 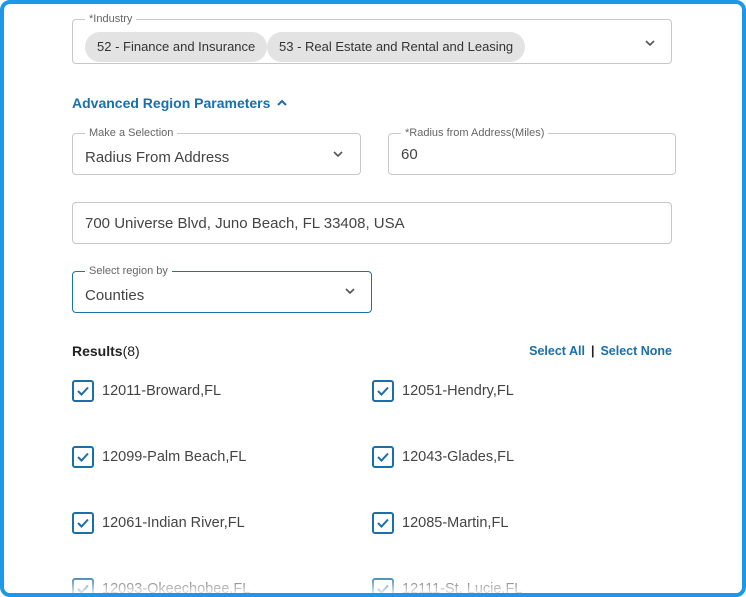 I want to click on radius-label: *Radius from Address(Miles), so click(x=475, y=133).